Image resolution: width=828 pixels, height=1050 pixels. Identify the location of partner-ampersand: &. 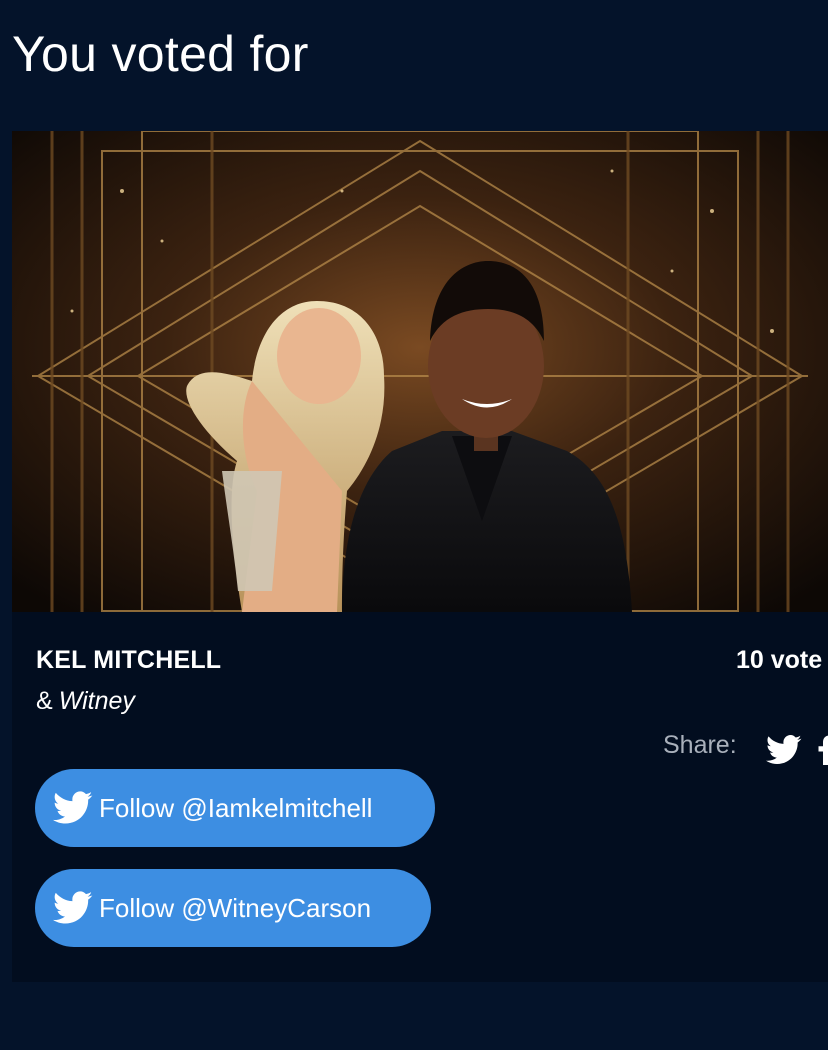
(44, 701).